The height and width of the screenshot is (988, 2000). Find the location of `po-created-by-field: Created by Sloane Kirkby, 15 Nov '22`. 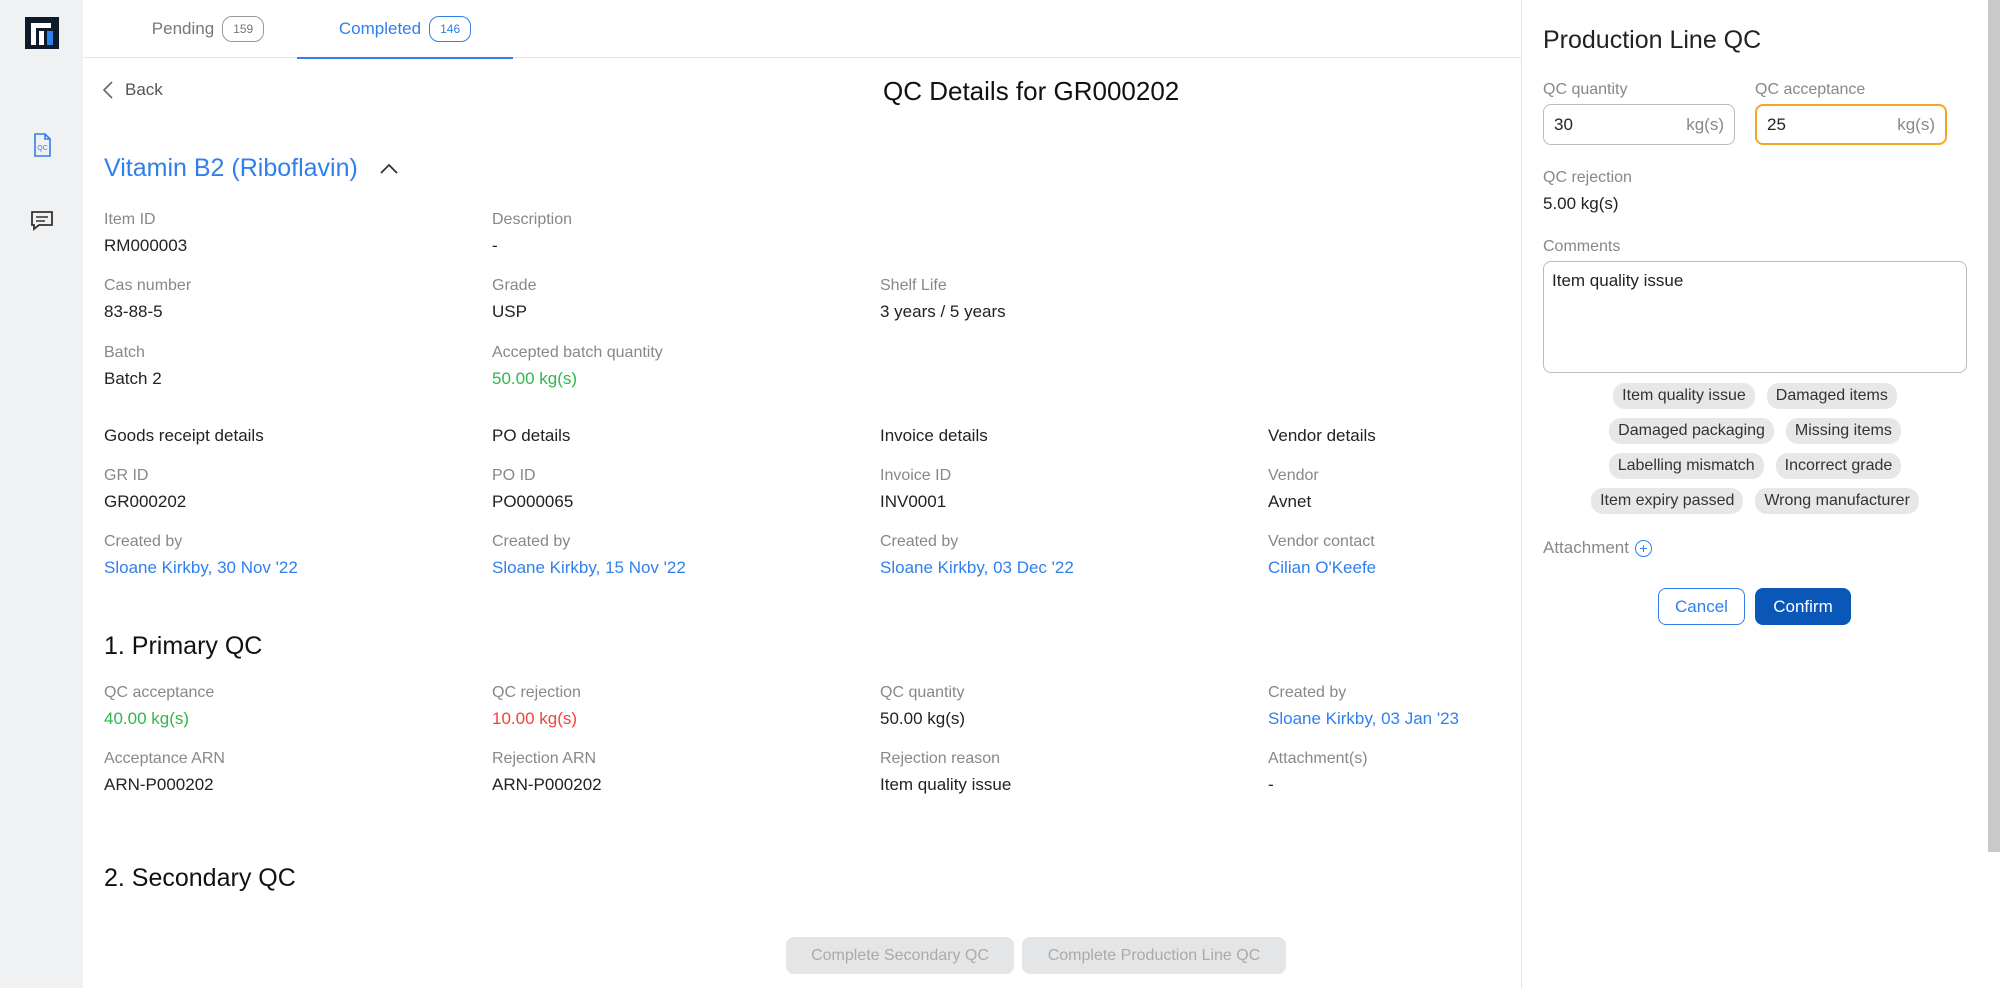

po-created-by-field: Created by Sloane Kirkby, 15 Nov '22 is located at coordinates (589, 555).